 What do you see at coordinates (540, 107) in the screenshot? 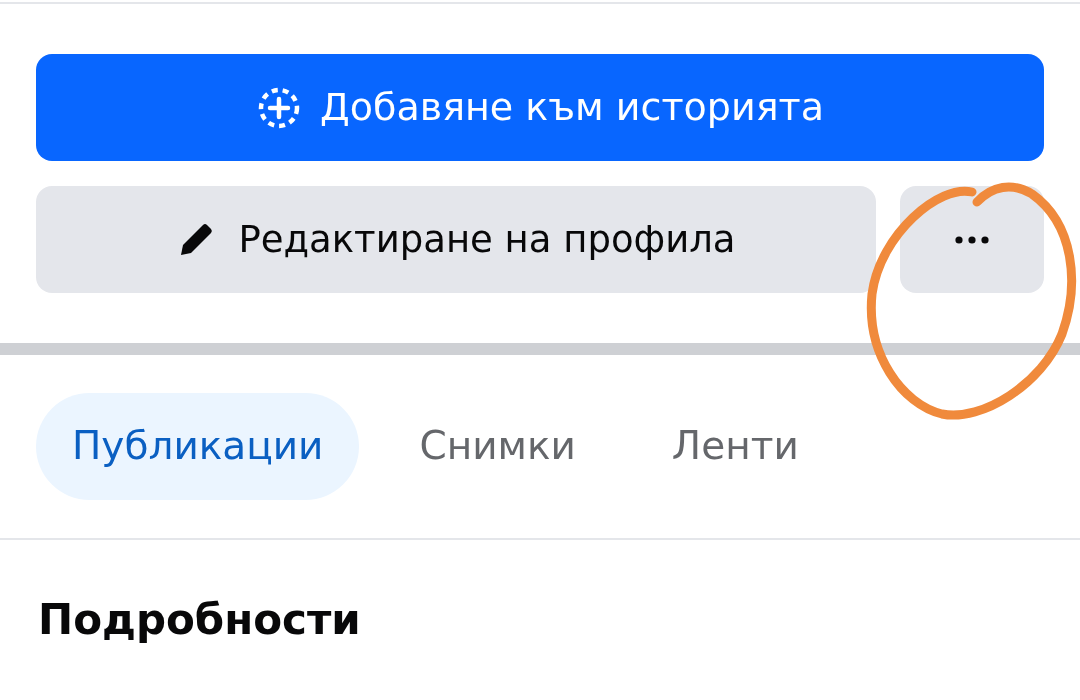
I see `add-to-story-button: Добавяне към историята` at bounding box center [540, 107].